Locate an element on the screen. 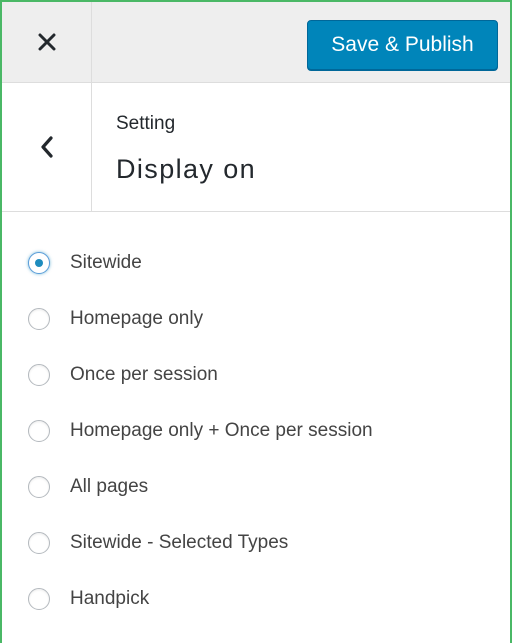 Image resolution: width=512 pixels, height=643 pixels. close-icon is located at coordinates (46, 42).